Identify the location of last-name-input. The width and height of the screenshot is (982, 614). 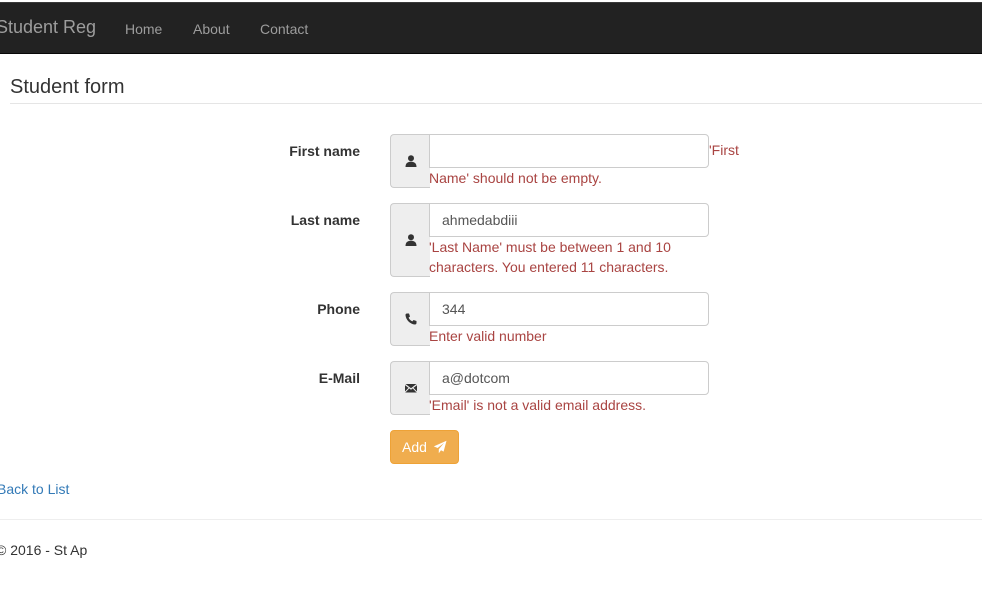
(569, 220).